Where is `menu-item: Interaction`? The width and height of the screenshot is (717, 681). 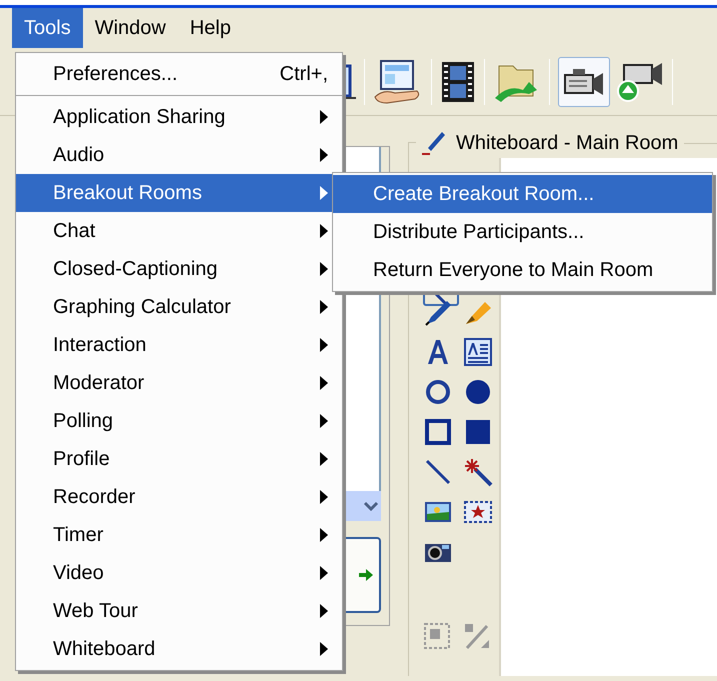
menu-item: Interaction is located at coordinates (179, 345).